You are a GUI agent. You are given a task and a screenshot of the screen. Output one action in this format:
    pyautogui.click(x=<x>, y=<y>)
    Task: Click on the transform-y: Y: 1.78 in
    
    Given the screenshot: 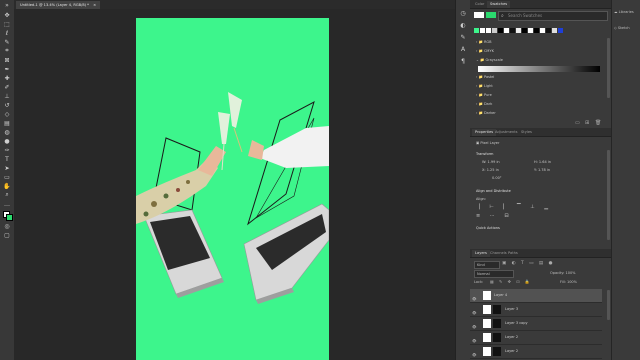 What is the action you would take?
    pyautogui.click(x=554, y=170)
    